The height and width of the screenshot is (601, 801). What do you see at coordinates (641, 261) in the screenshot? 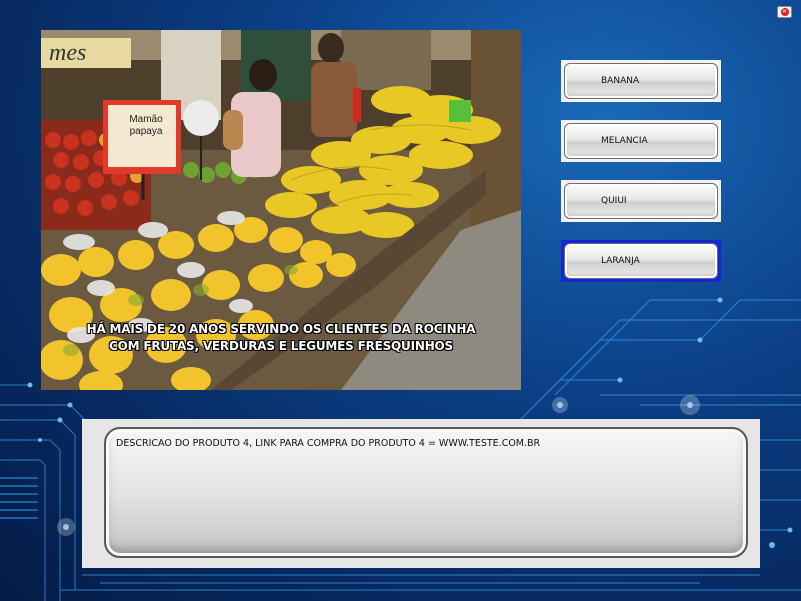
I see `product-button-laranja: LARANJA` at bounding box center [641, 261].